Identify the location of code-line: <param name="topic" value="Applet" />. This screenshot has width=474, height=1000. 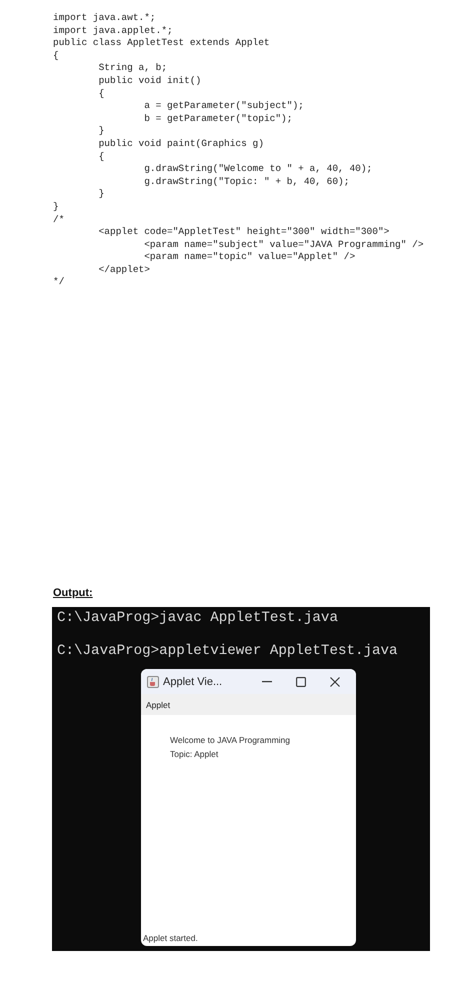
(249, 257).